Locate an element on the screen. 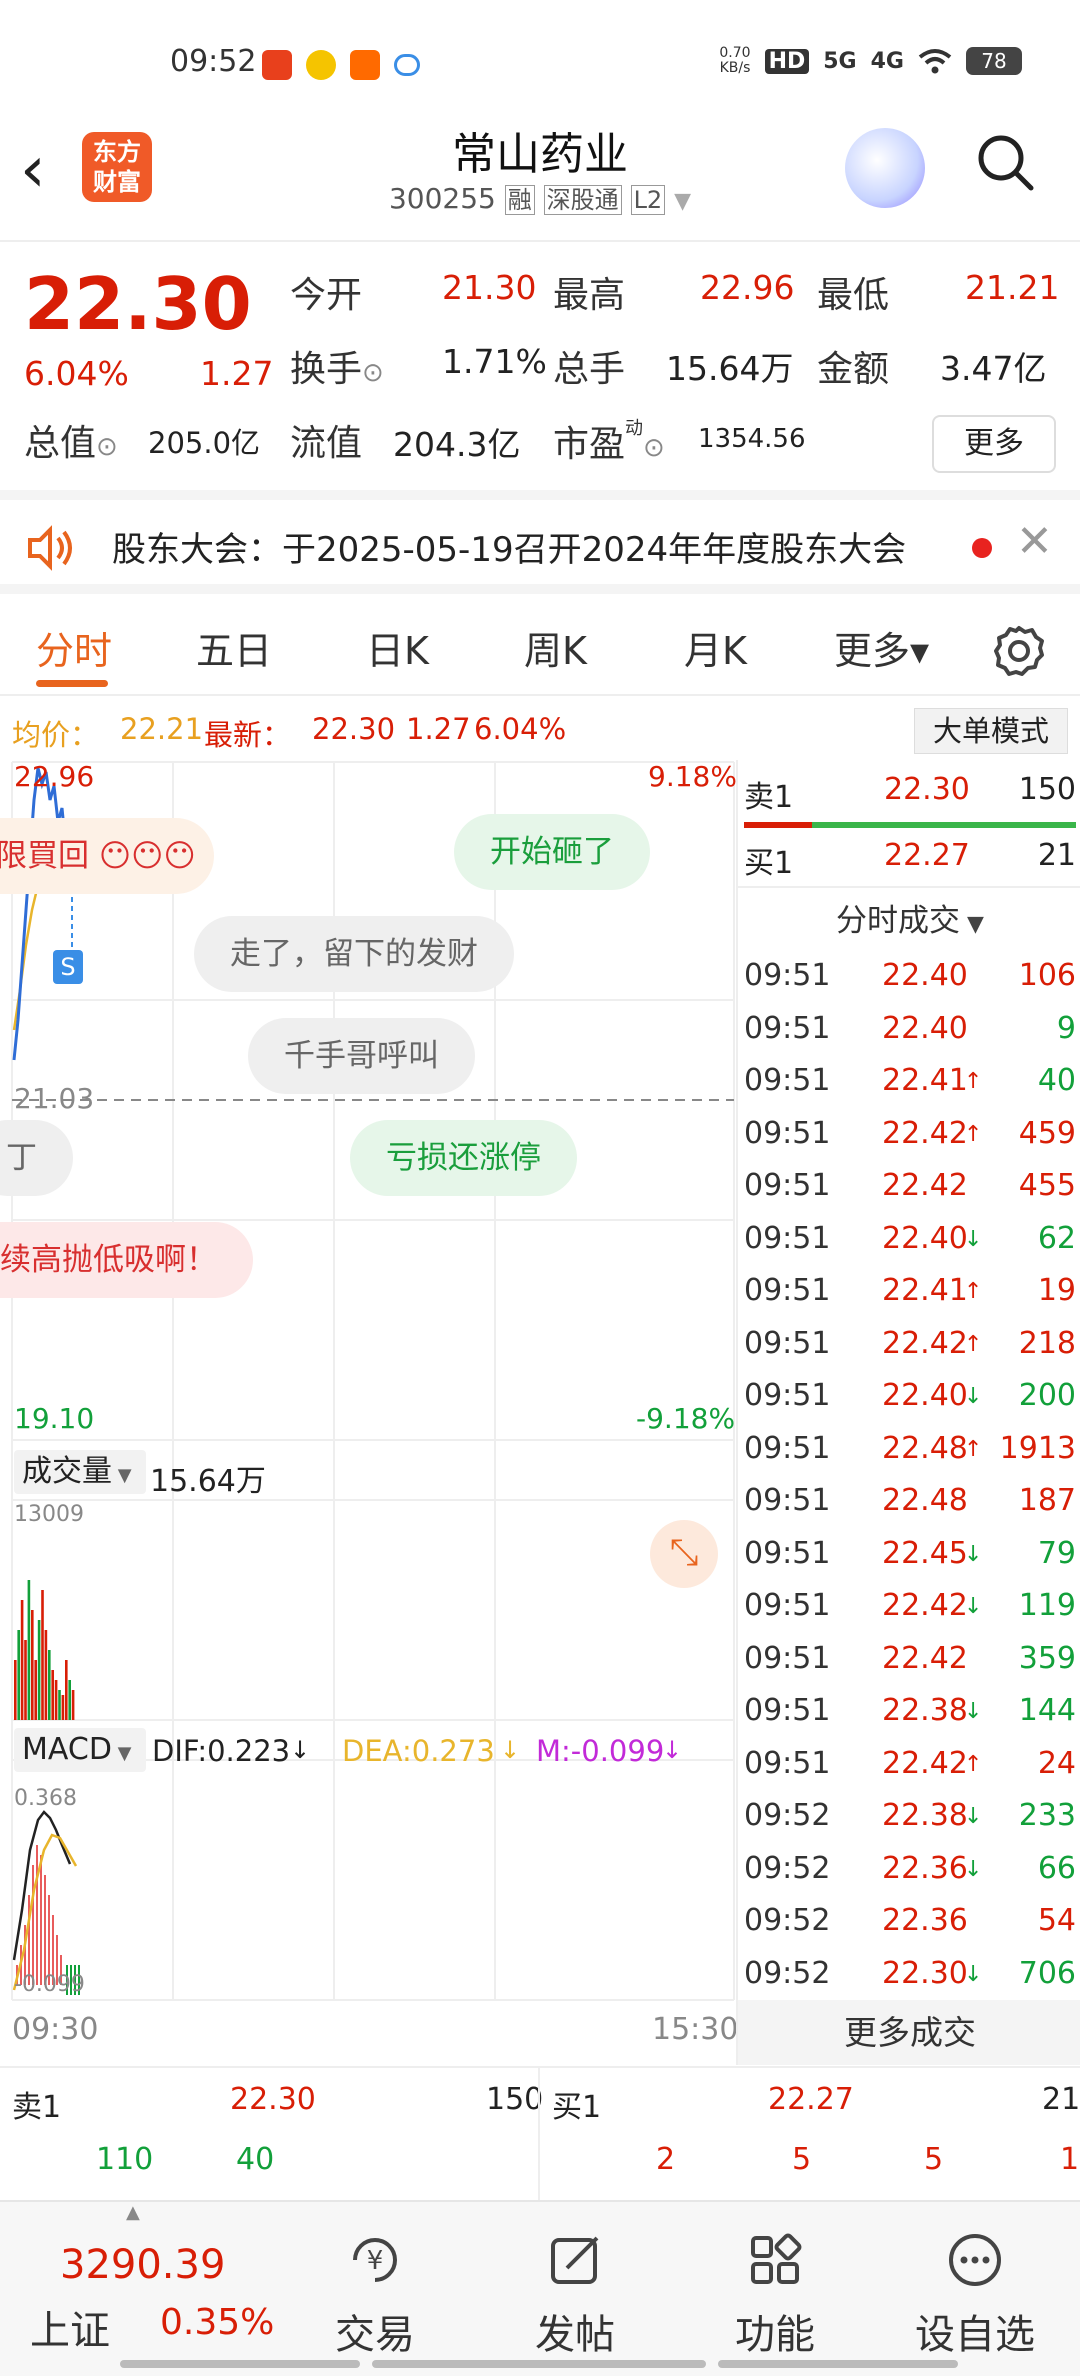 Image resolution: width=1080 pixels, height=2376 pixels. trade-direction-icon: ↑ is located at coordinates (973, 1449).